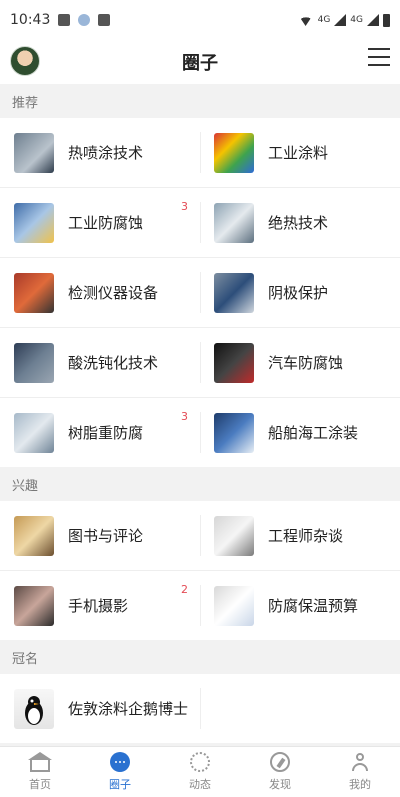 The height and width of the screenshot is (797, 400). I want to click on circle-item-anticorrosion: 工业防腐蚀 3, so click(100, 222).